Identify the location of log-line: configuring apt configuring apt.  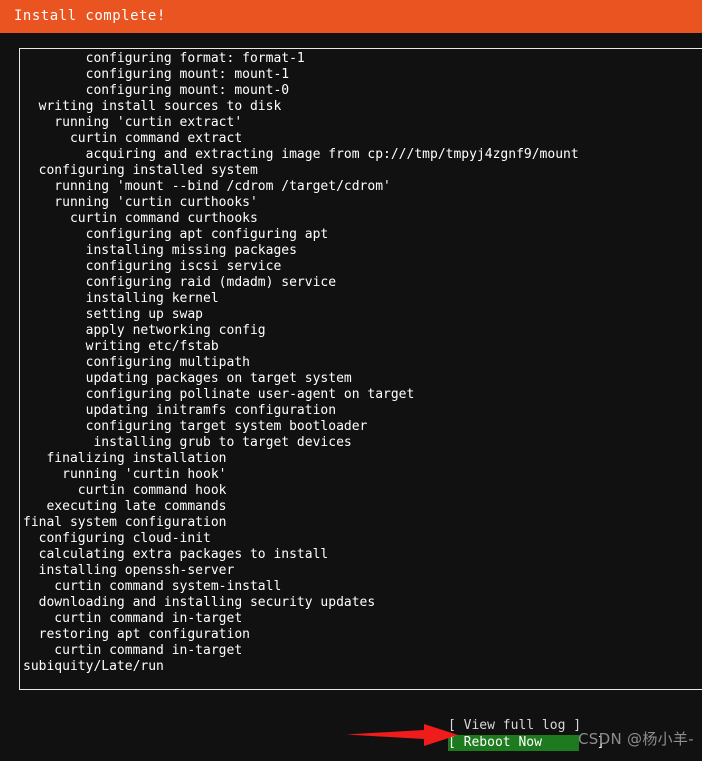
(176, 234).